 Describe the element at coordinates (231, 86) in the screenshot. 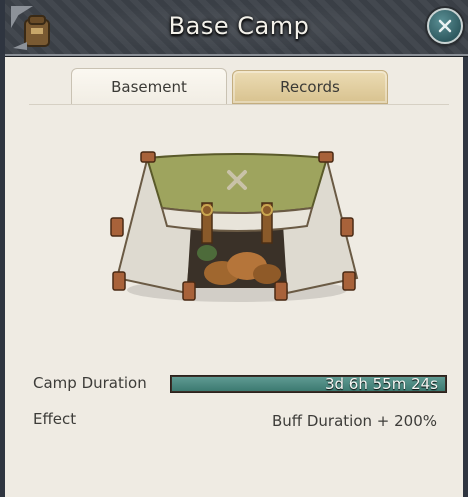

I see `tab-bar: Basement Records` at that location.